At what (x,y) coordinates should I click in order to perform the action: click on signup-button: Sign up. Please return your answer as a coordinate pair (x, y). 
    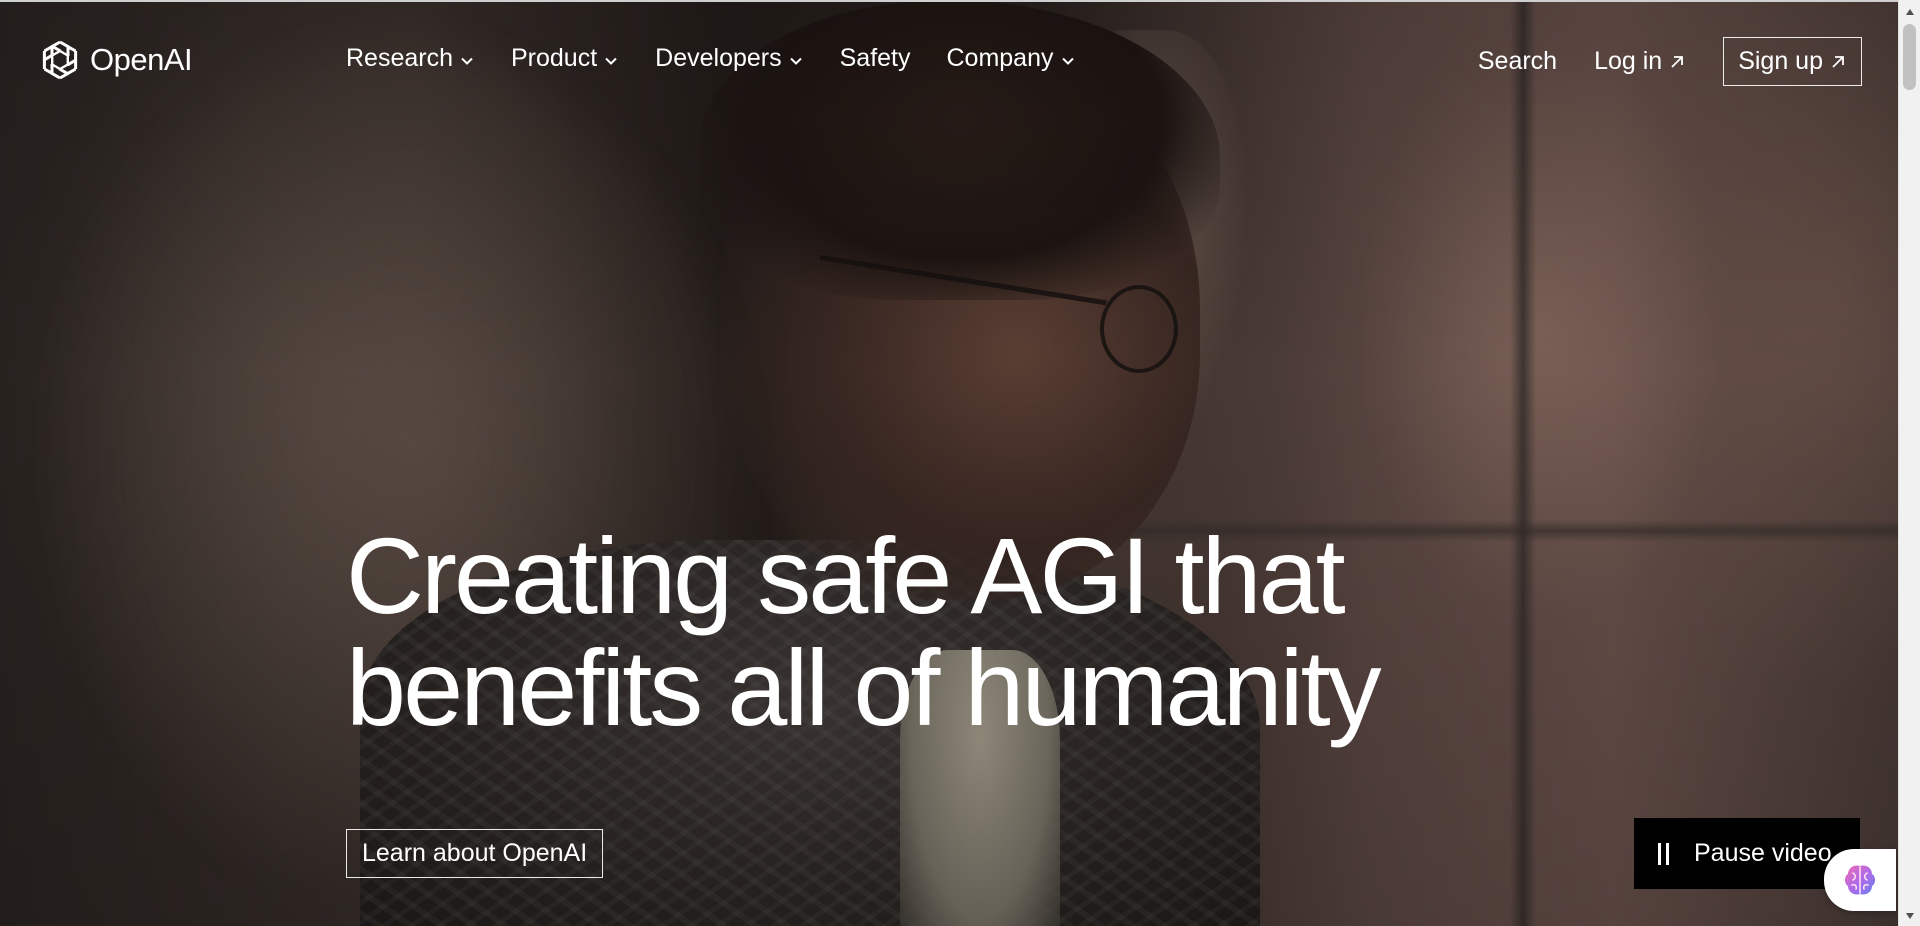
    Looking at the image, I should click on (1792, 61).